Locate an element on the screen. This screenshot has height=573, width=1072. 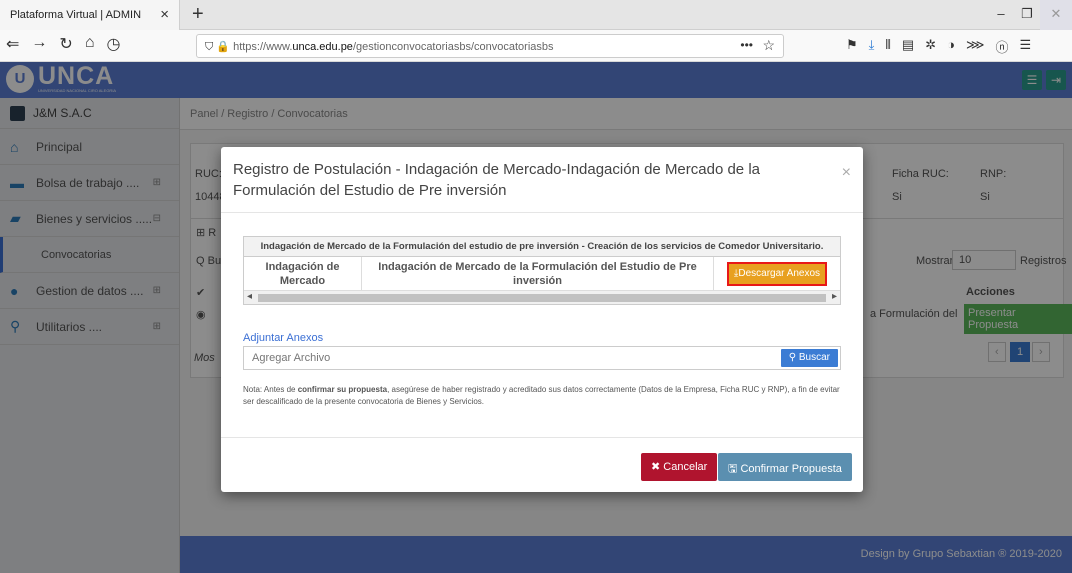
table-cell-action: ⤓Descargar Anexos is located at coordinates (777, 273).